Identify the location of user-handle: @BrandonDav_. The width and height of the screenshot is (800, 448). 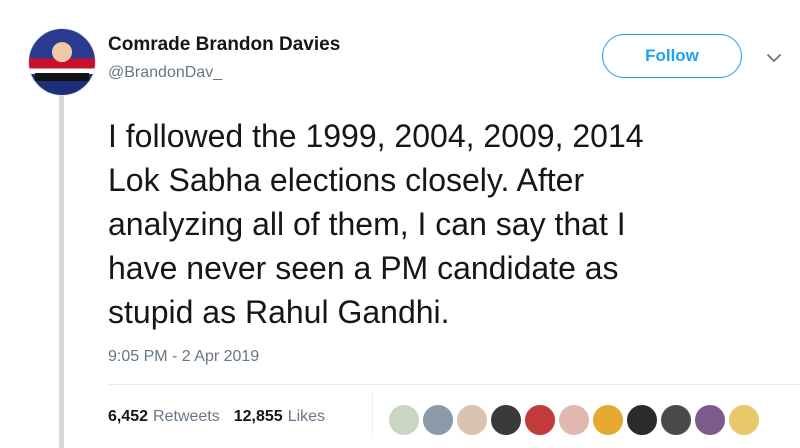
(165, 73).